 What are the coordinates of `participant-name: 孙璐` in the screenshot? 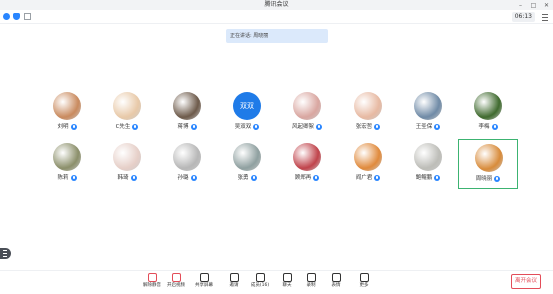 It's located at (183, 178).